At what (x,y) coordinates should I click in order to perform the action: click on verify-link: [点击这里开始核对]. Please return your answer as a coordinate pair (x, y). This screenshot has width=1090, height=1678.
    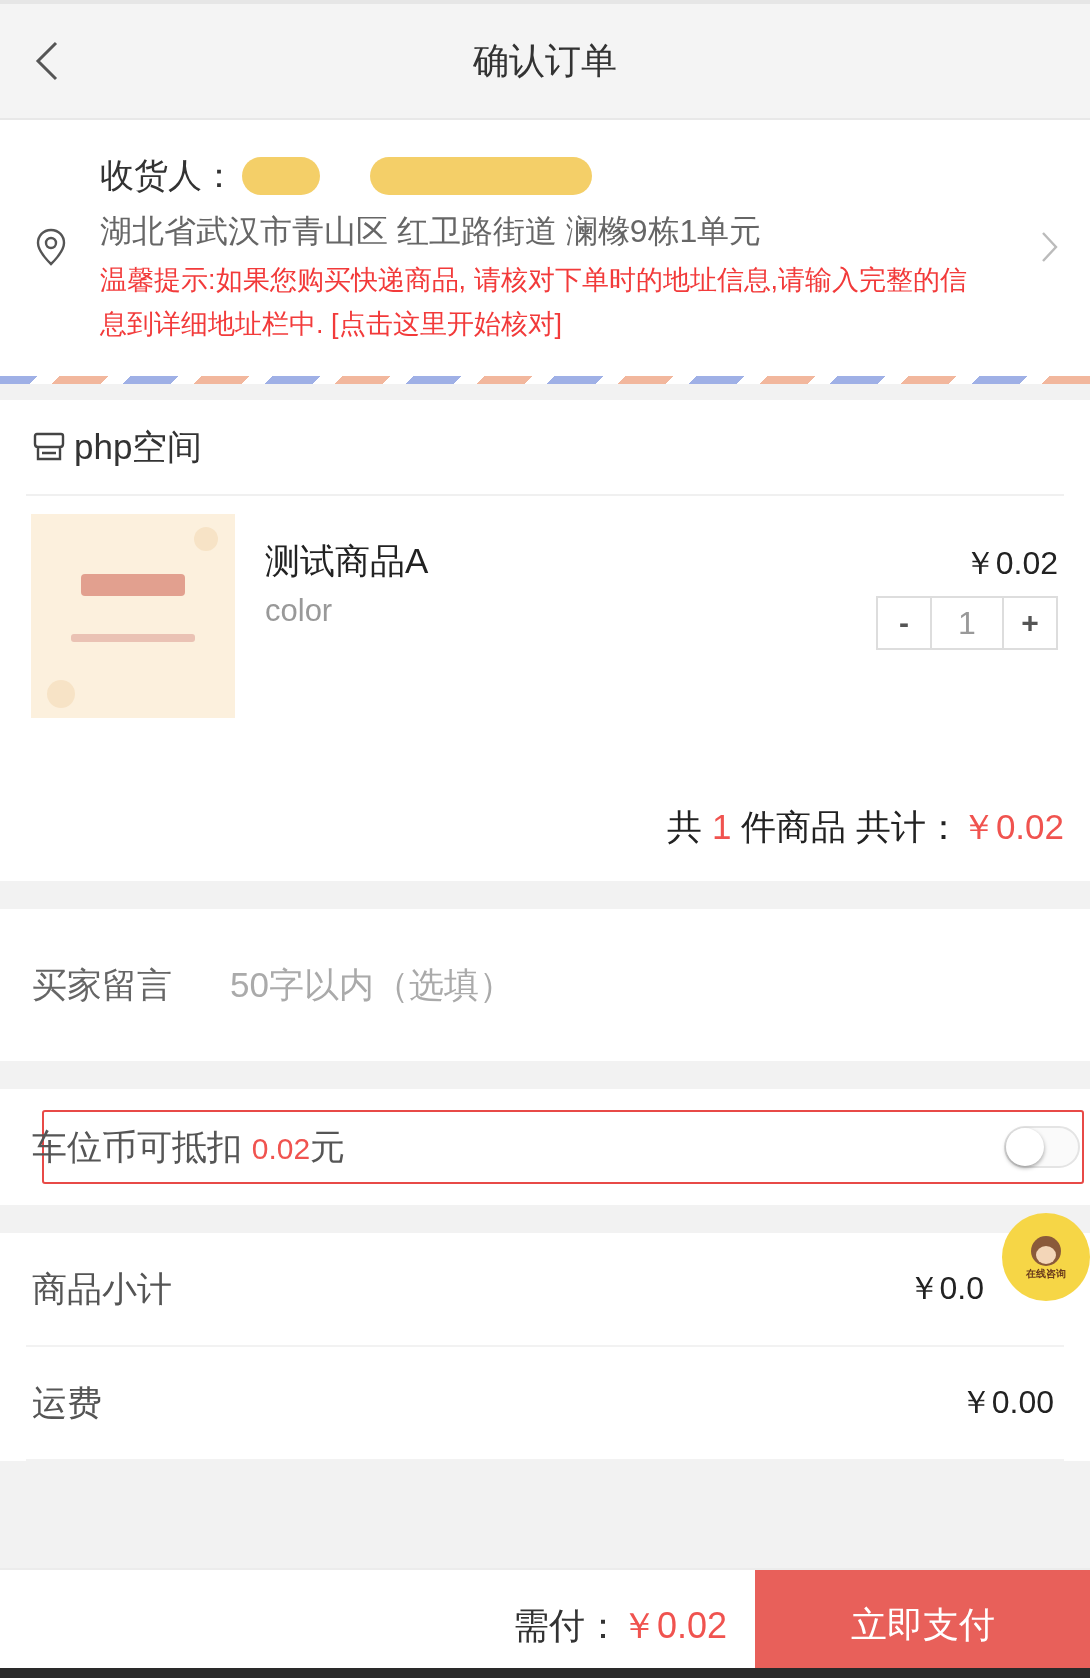
    Looking at the image, I should click on (447, 324).